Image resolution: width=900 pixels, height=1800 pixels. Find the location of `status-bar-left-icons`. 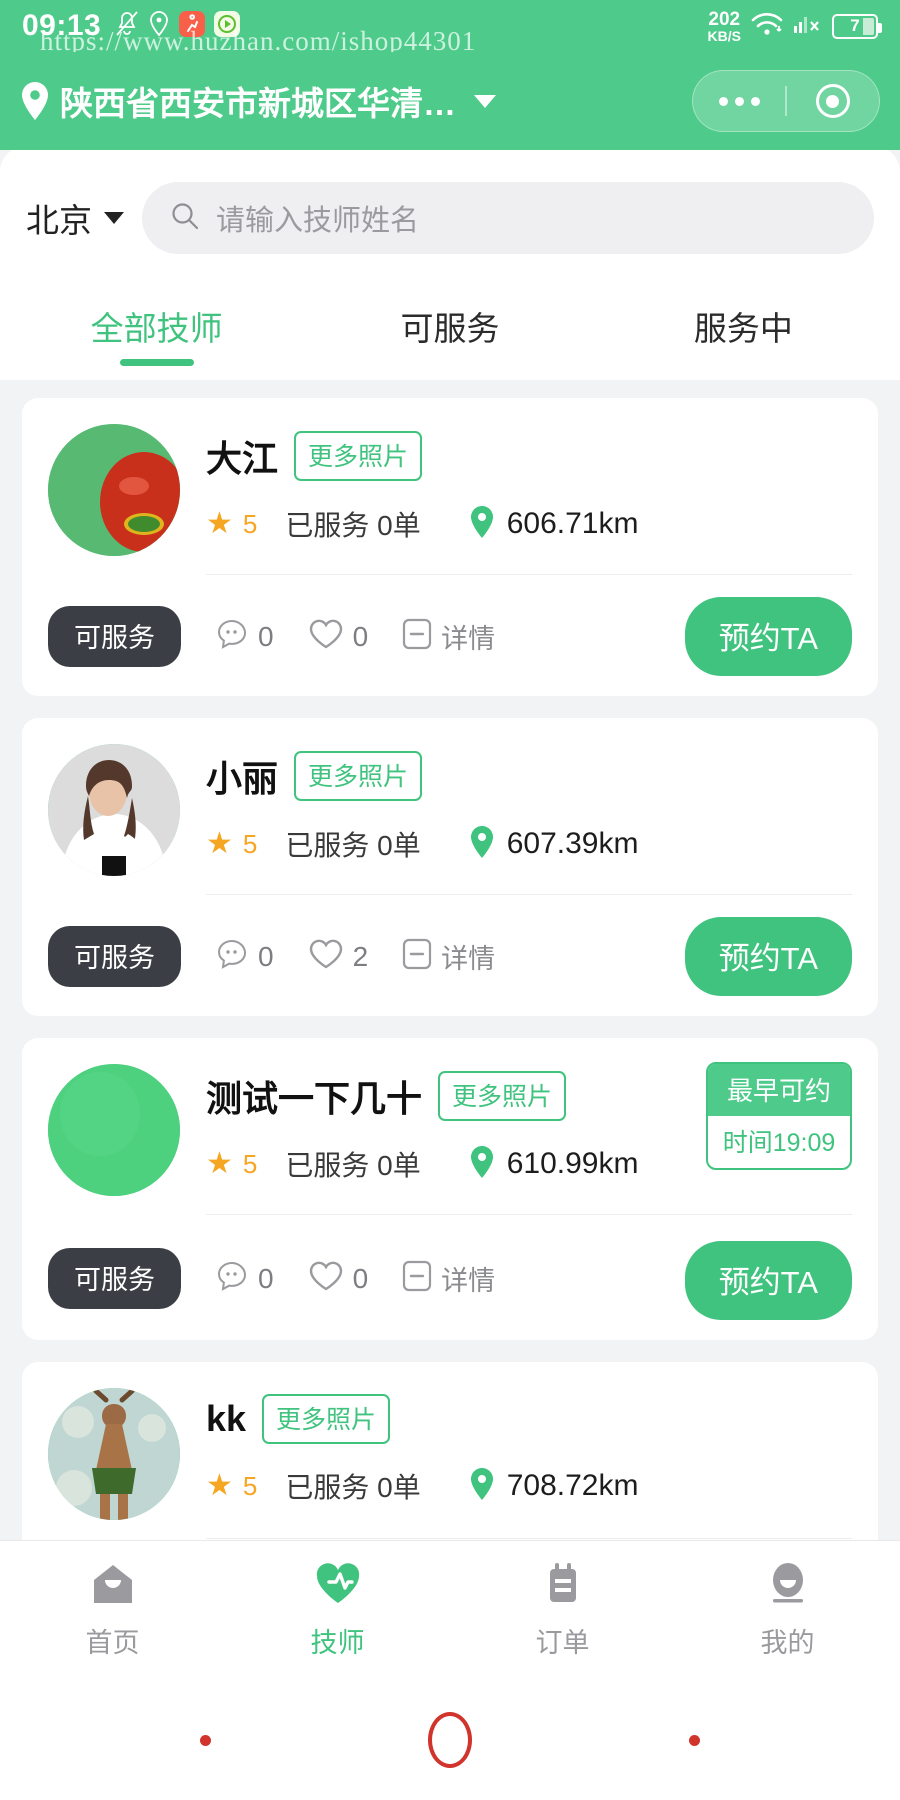

status-bar-left-icons is located at coordinates (178, 26).